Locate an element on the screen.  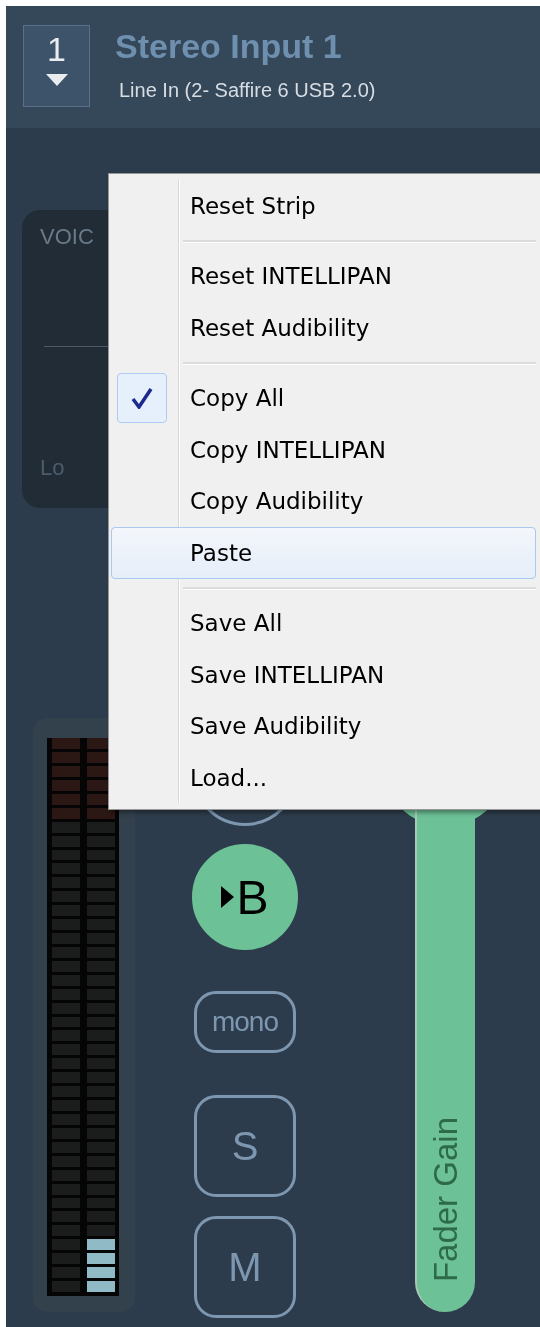
strip-number-button: 1 is located at coordinates (56, 66).